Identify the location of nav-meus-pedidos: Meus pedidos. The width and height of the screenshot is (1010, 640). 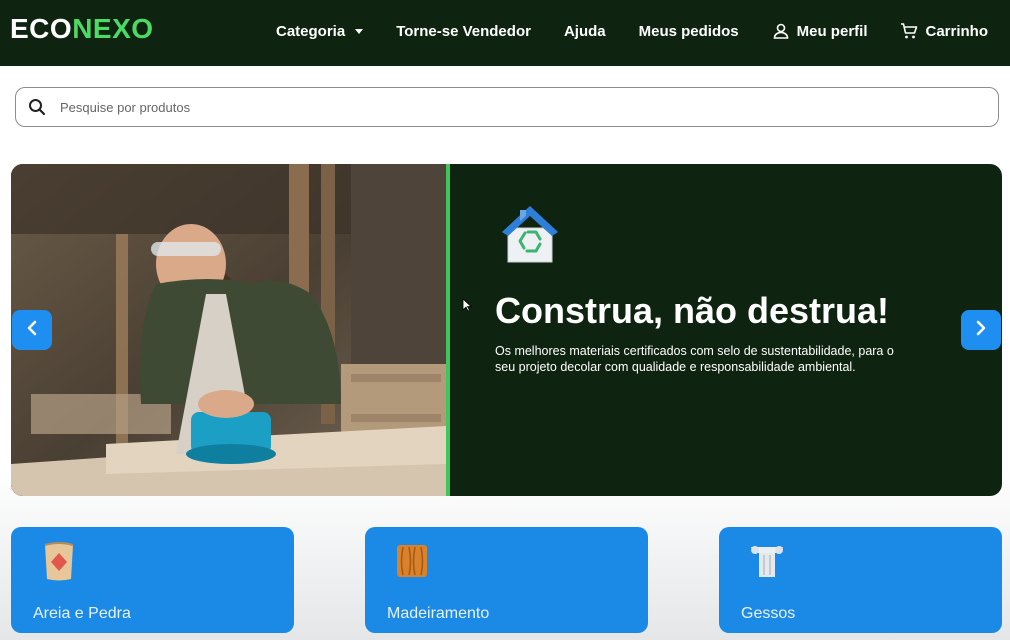
(689, 31).